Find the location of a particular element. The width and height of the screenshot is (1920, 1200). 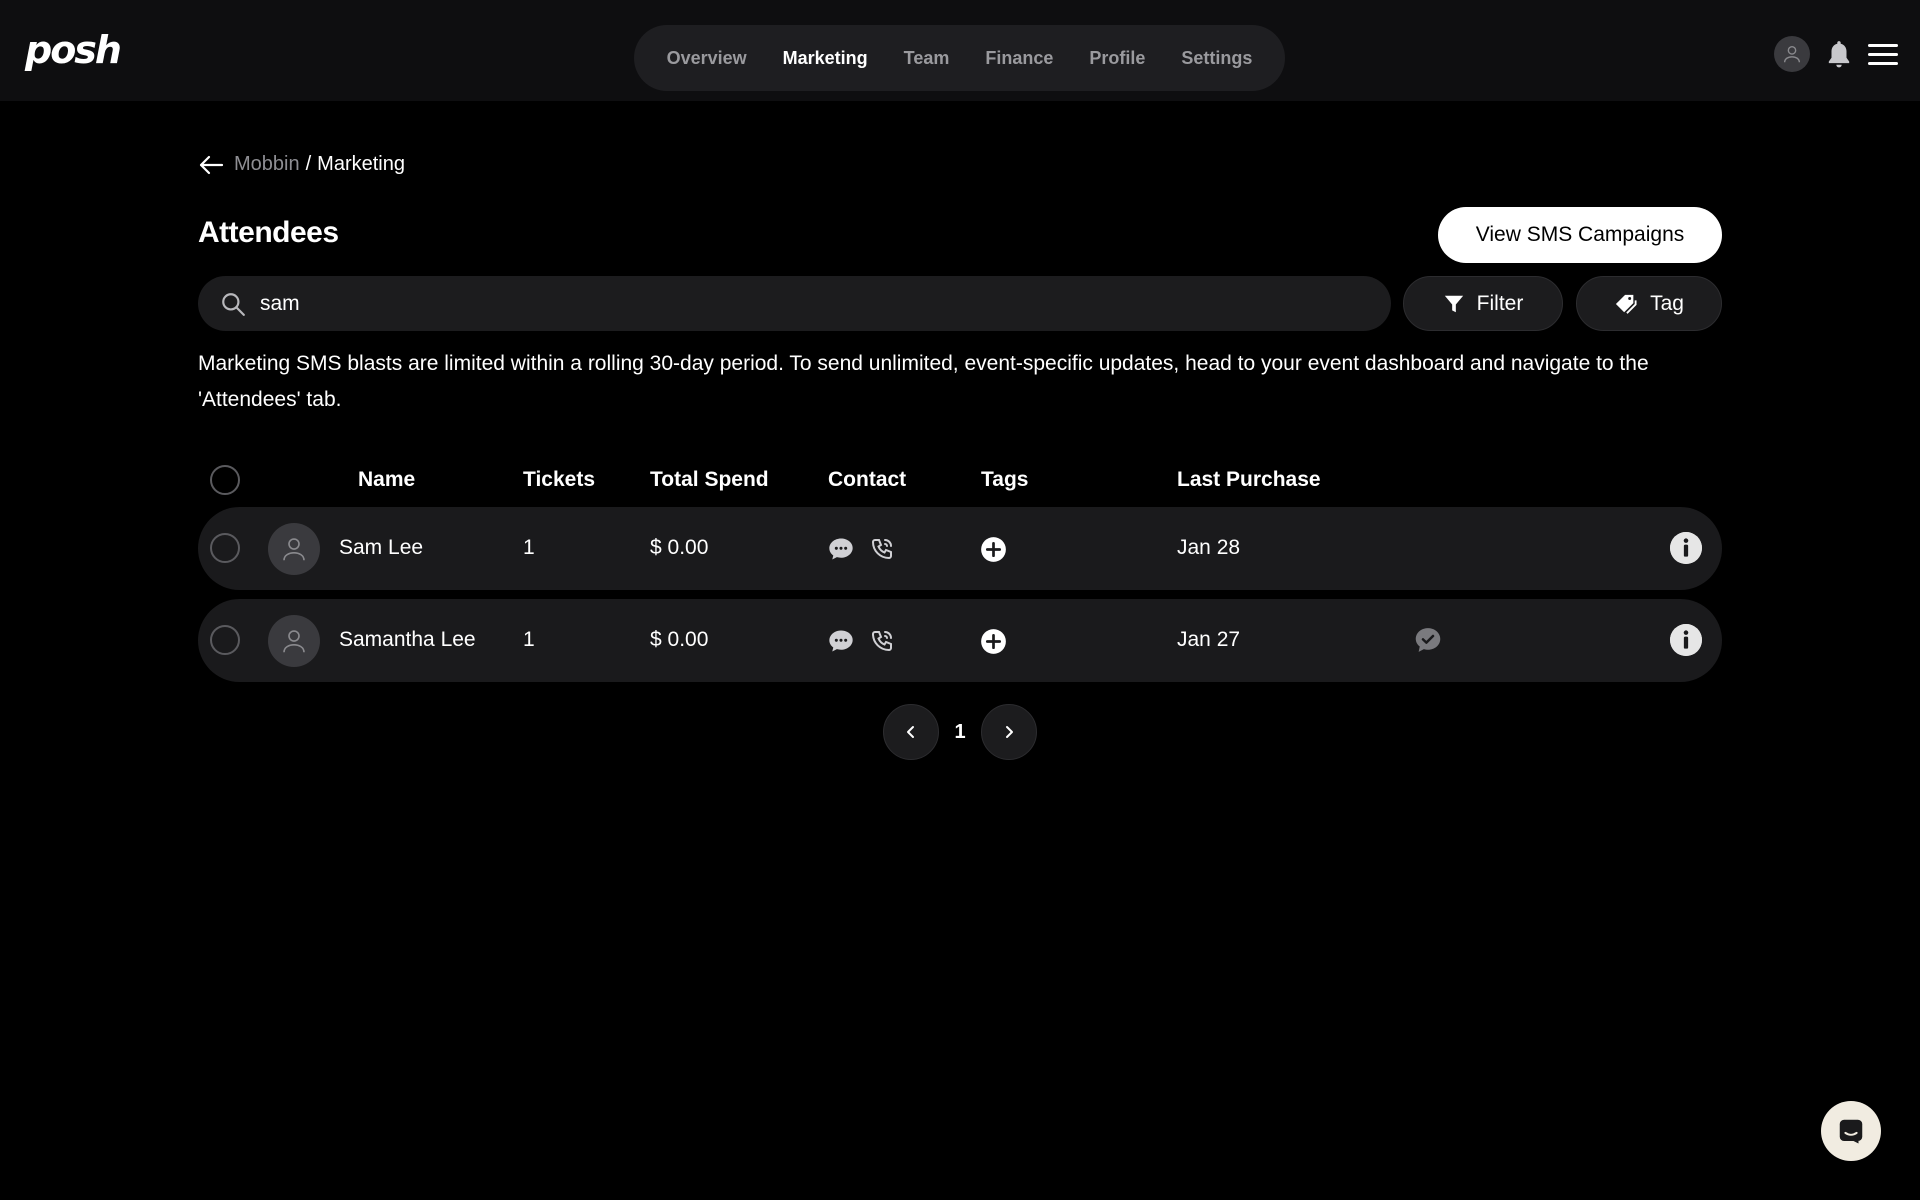

search-bar is located at coordinates (794, 303).